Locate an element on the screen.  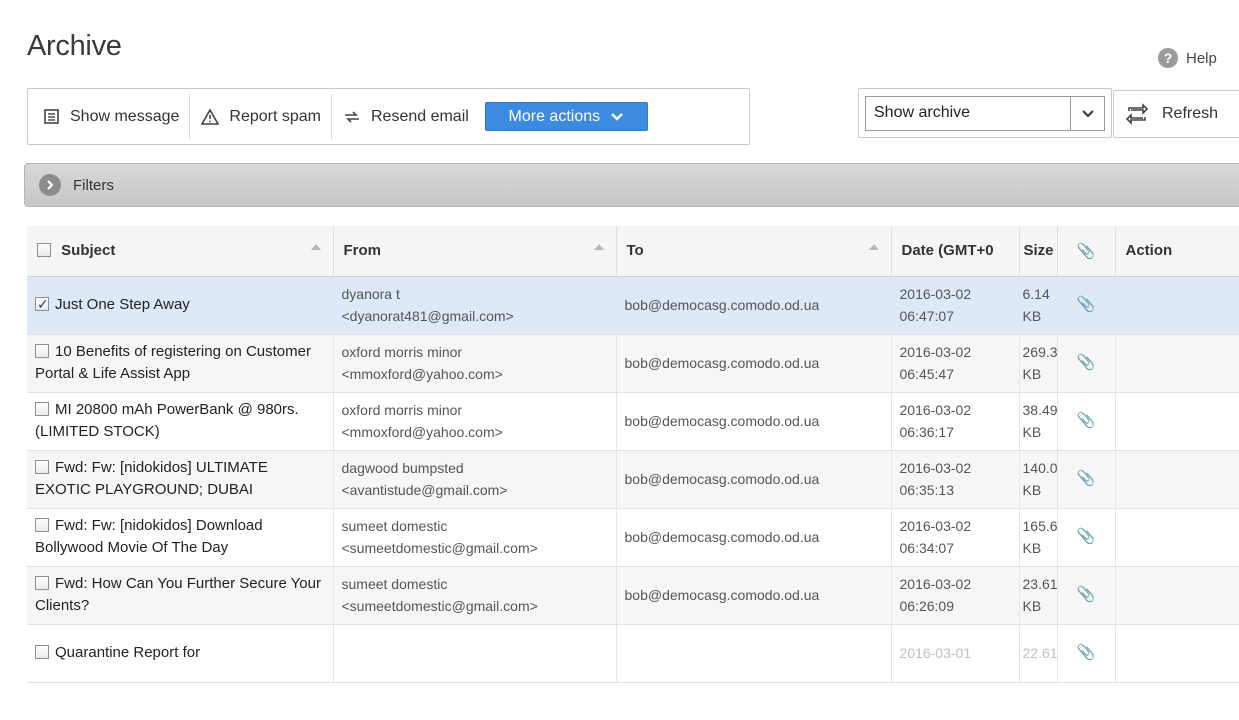
subject-header-label: Subject is located at coordinates (88, 251).